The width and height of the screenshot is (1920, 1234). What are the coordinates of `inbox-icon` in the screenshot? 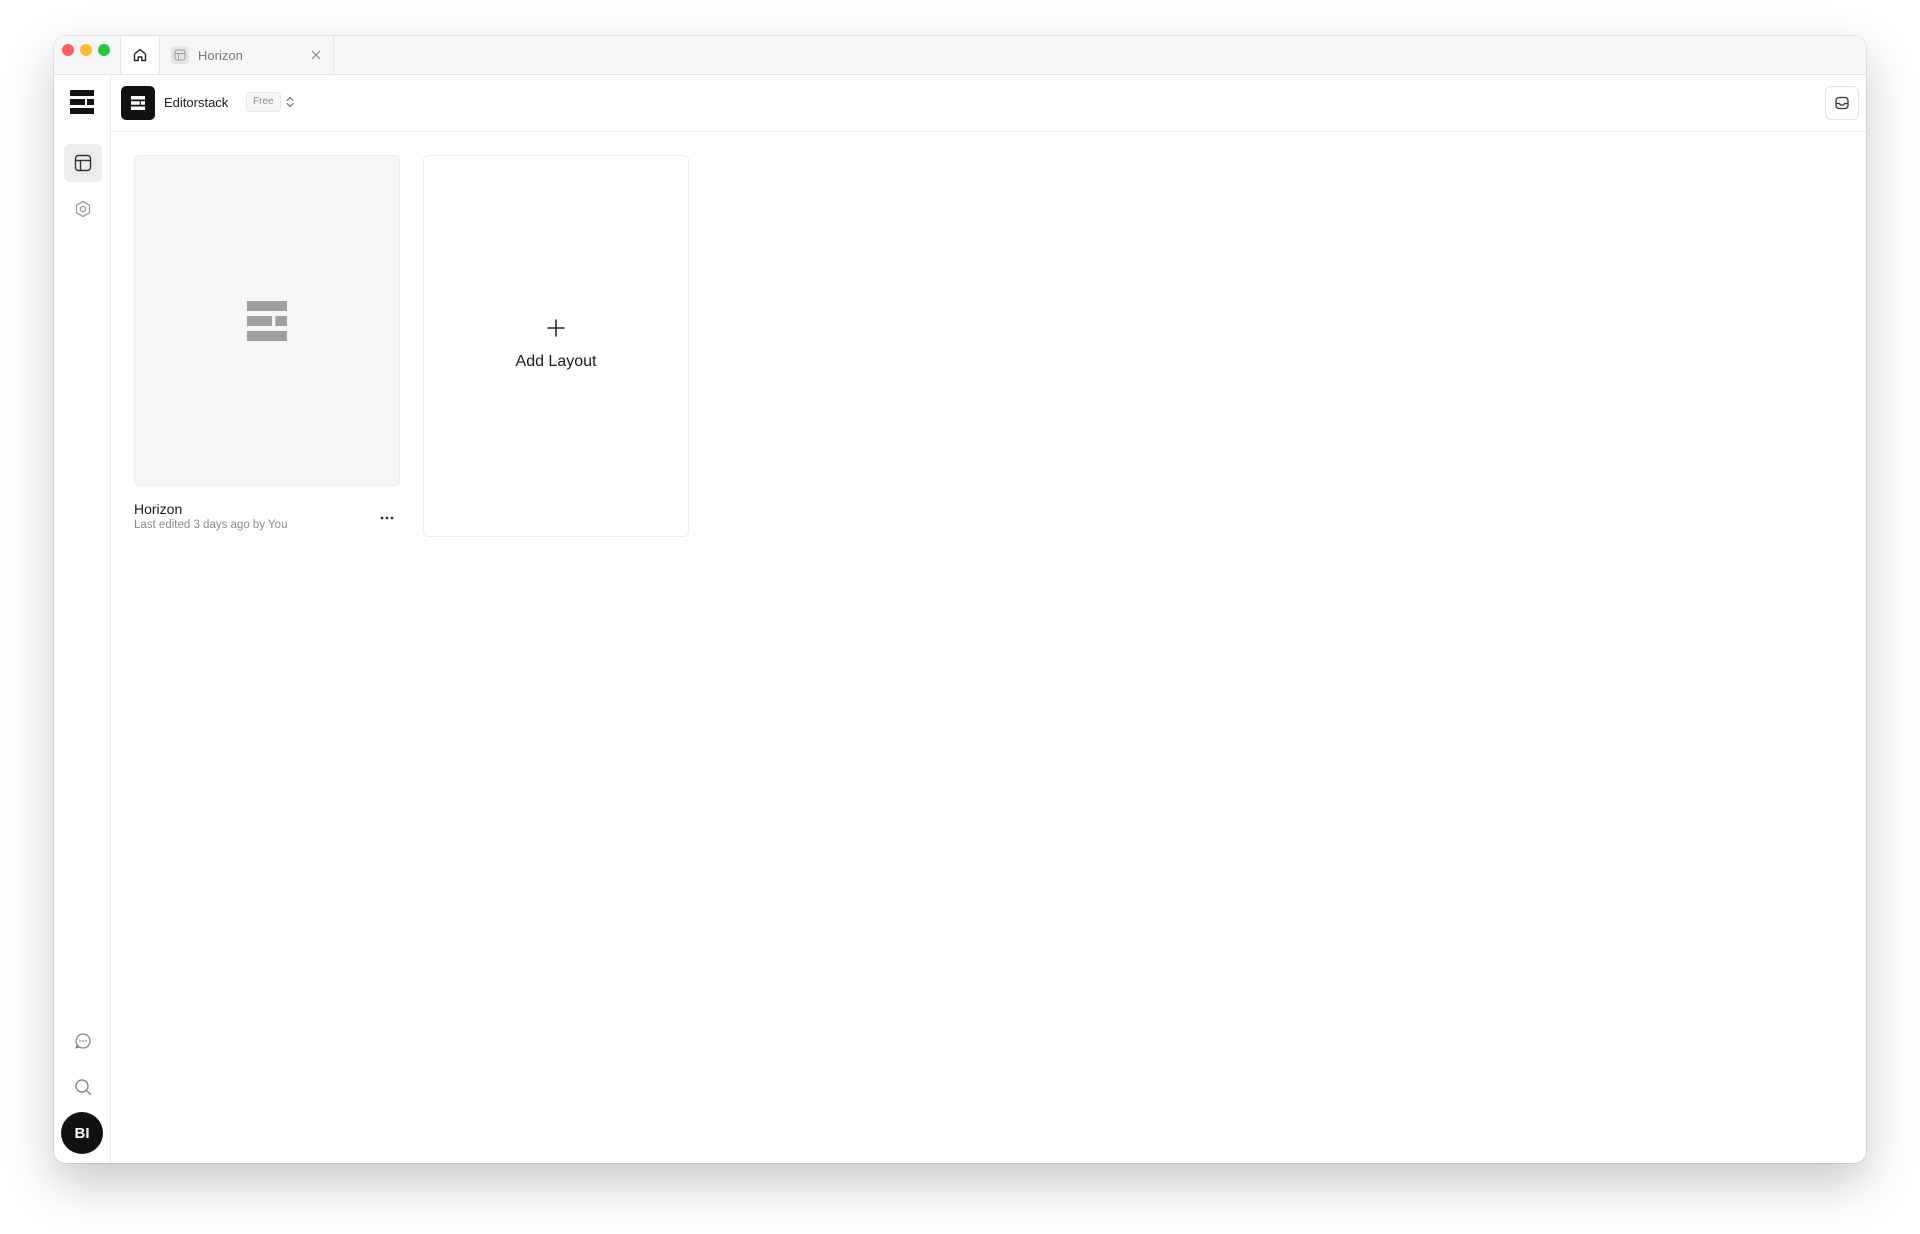 It's located at (1842, 103).